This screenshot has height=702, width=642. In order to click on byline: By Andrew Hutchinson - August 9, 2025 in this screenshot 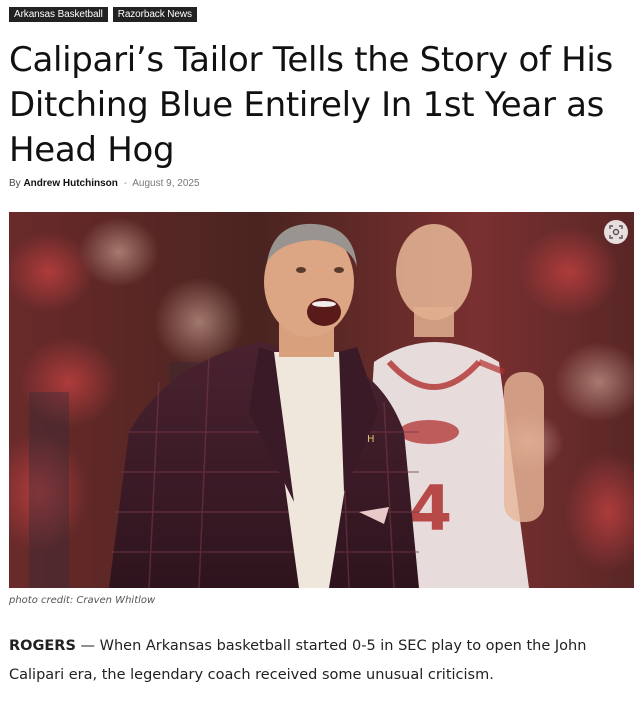, I will do `click(104, 183)`.